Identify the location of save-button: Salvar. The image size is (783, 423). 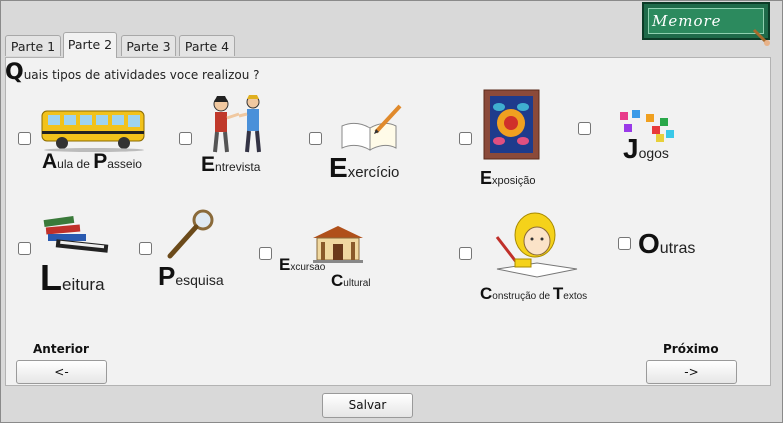
(367, 405).